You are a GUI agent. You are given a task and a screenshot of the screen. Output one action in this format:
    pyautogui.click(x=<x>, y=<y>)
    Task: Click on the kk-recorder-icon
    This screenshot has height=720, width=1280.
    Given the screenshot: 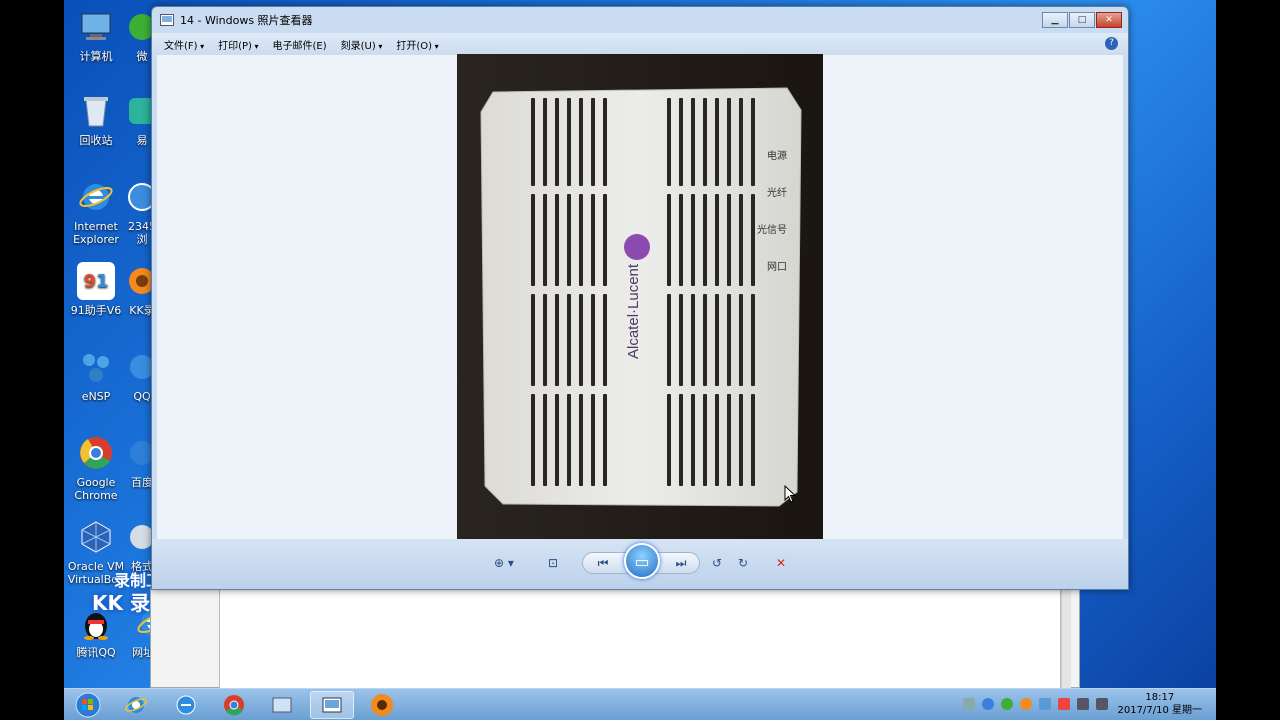 What is the action you would take?
    pyautogui.click(x=382, y=705)
    